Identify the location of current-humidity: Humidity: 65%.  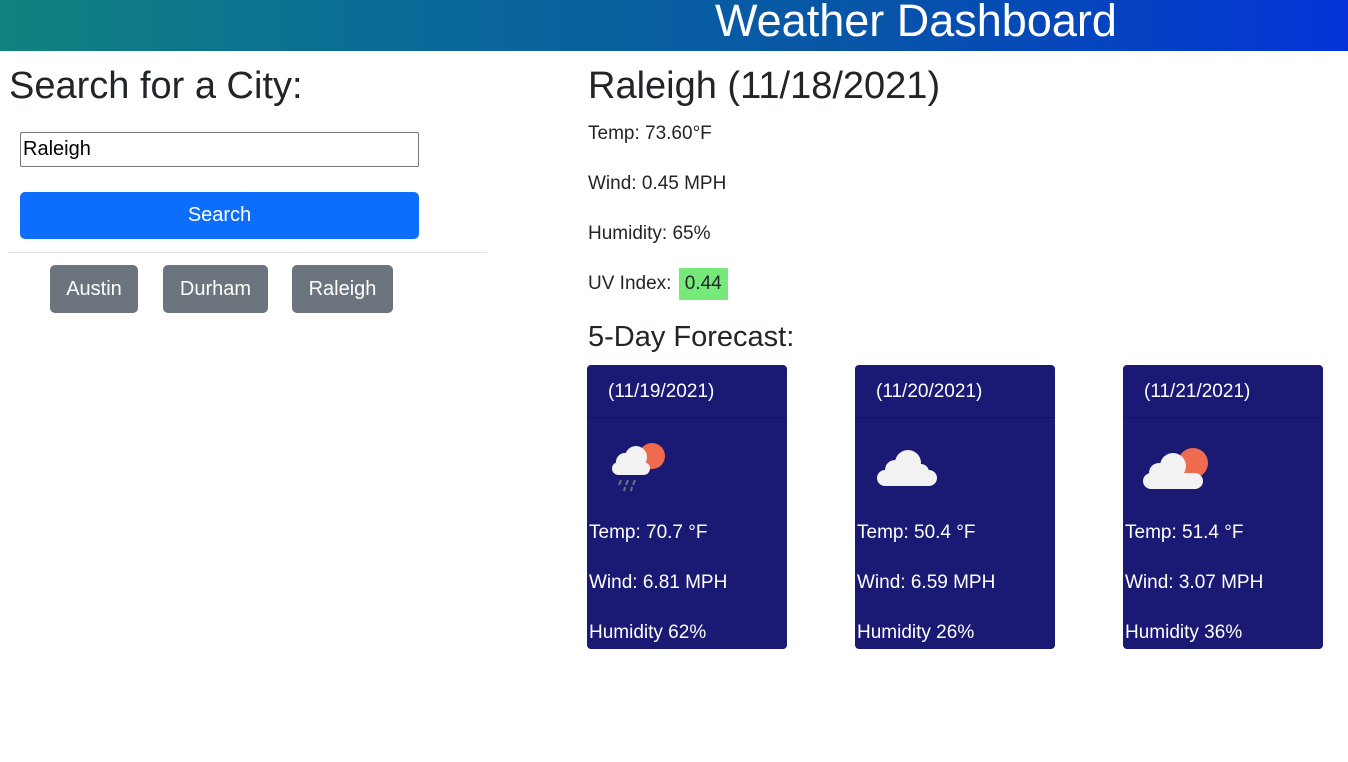
(649, 233).